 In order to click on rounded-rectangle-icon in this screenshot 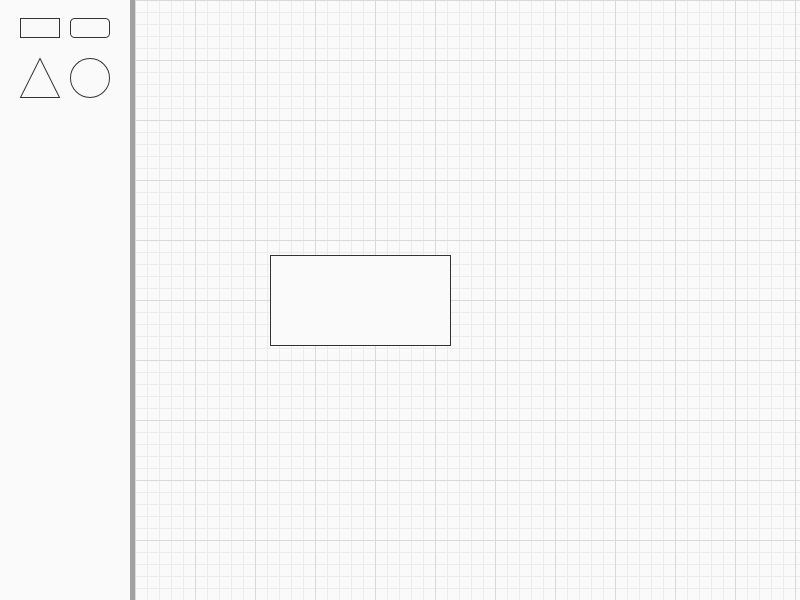, I will do `click(90, 28)`.